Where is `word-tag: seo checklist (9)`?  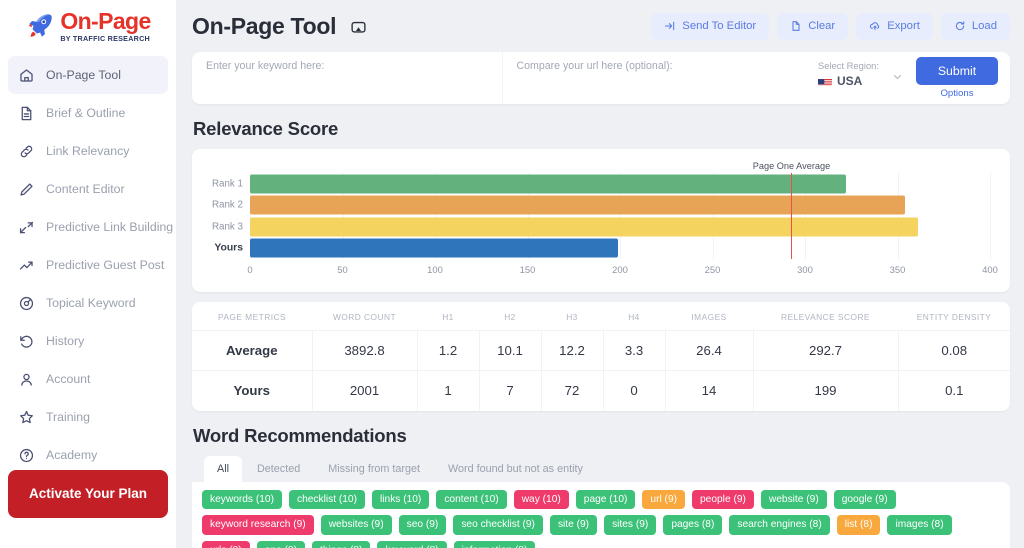 word-tag: seo checklist (9) is located at coordinates (498, 525).